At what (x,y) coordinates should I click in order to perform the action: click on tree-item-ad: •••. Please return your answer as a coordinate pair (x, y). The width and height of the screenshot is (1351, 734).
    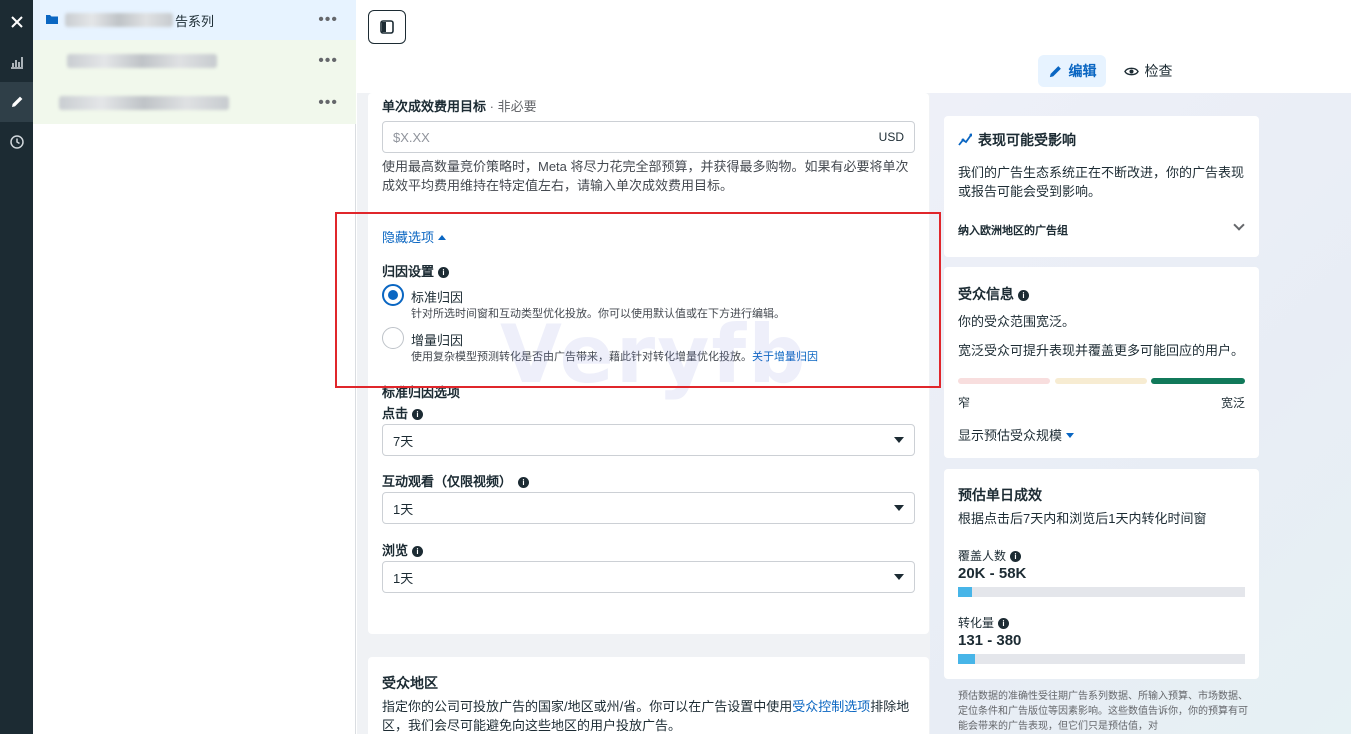
    Looking at the image, I should click on (194, 102).